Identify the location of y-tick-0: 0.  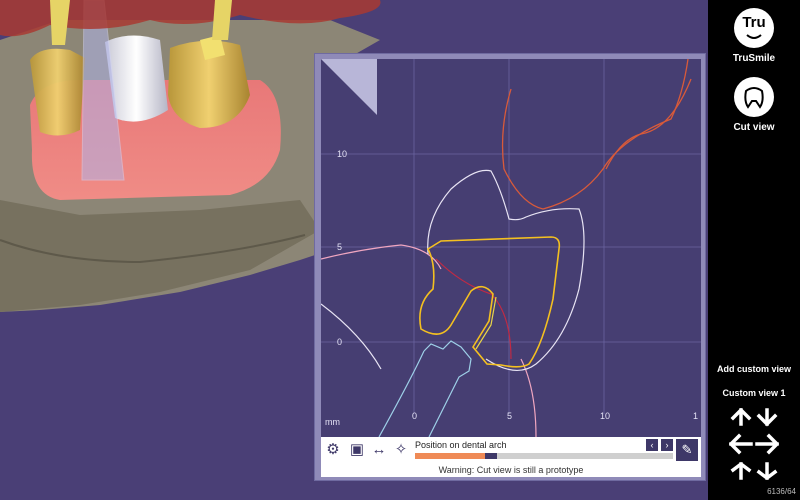
(339, 342).